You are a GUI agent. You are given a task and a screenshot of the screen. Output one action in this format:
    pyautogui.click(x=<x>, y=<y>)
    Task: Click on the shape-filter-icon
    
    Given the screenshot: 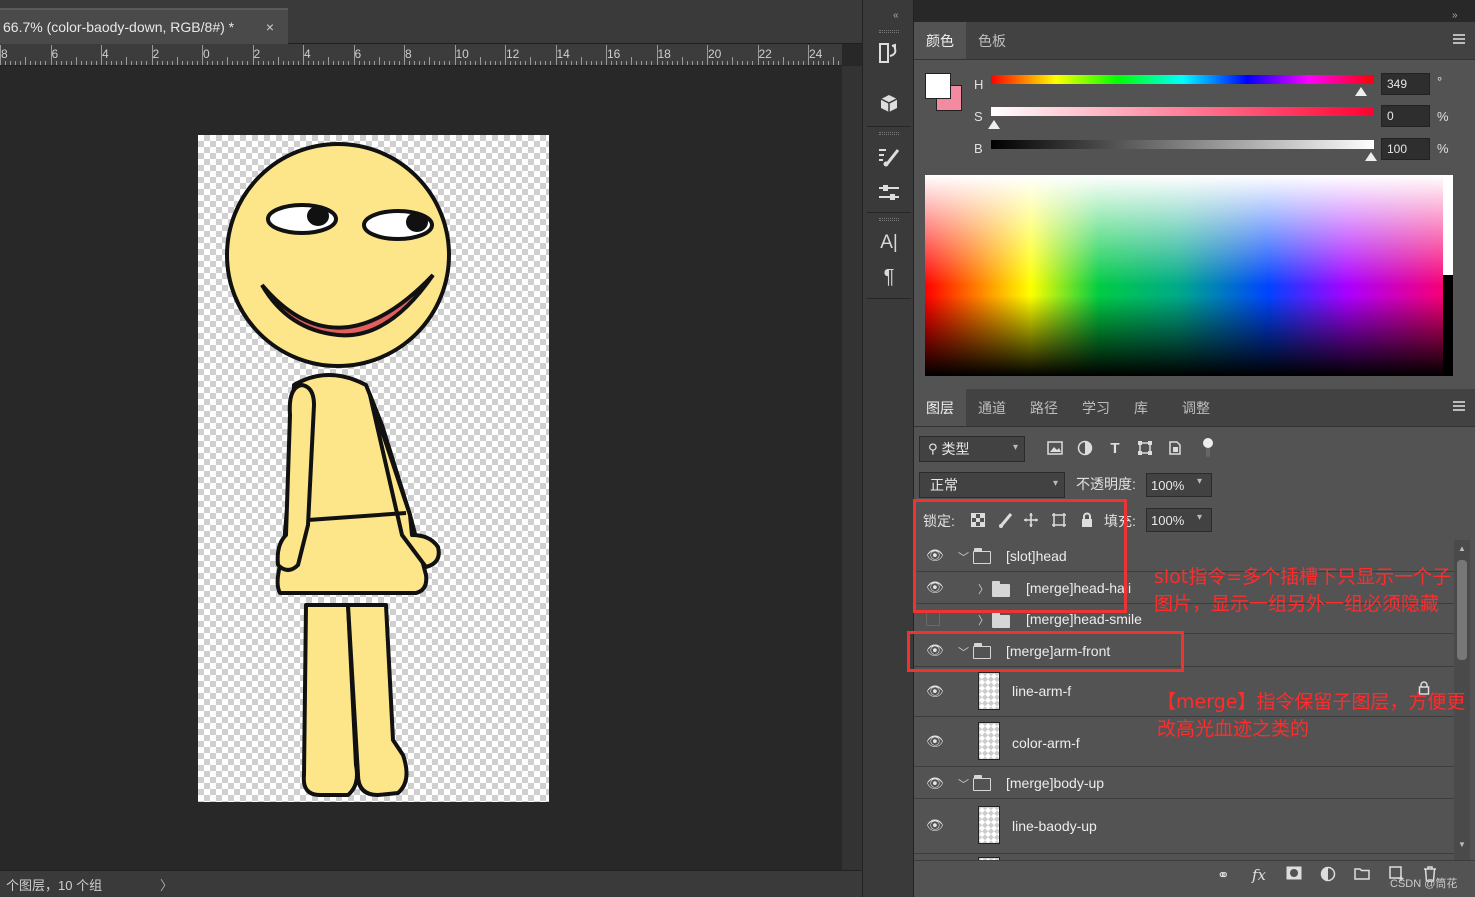 What is the action you would take?
    pyautogui.click(x=1145, y=448)
    